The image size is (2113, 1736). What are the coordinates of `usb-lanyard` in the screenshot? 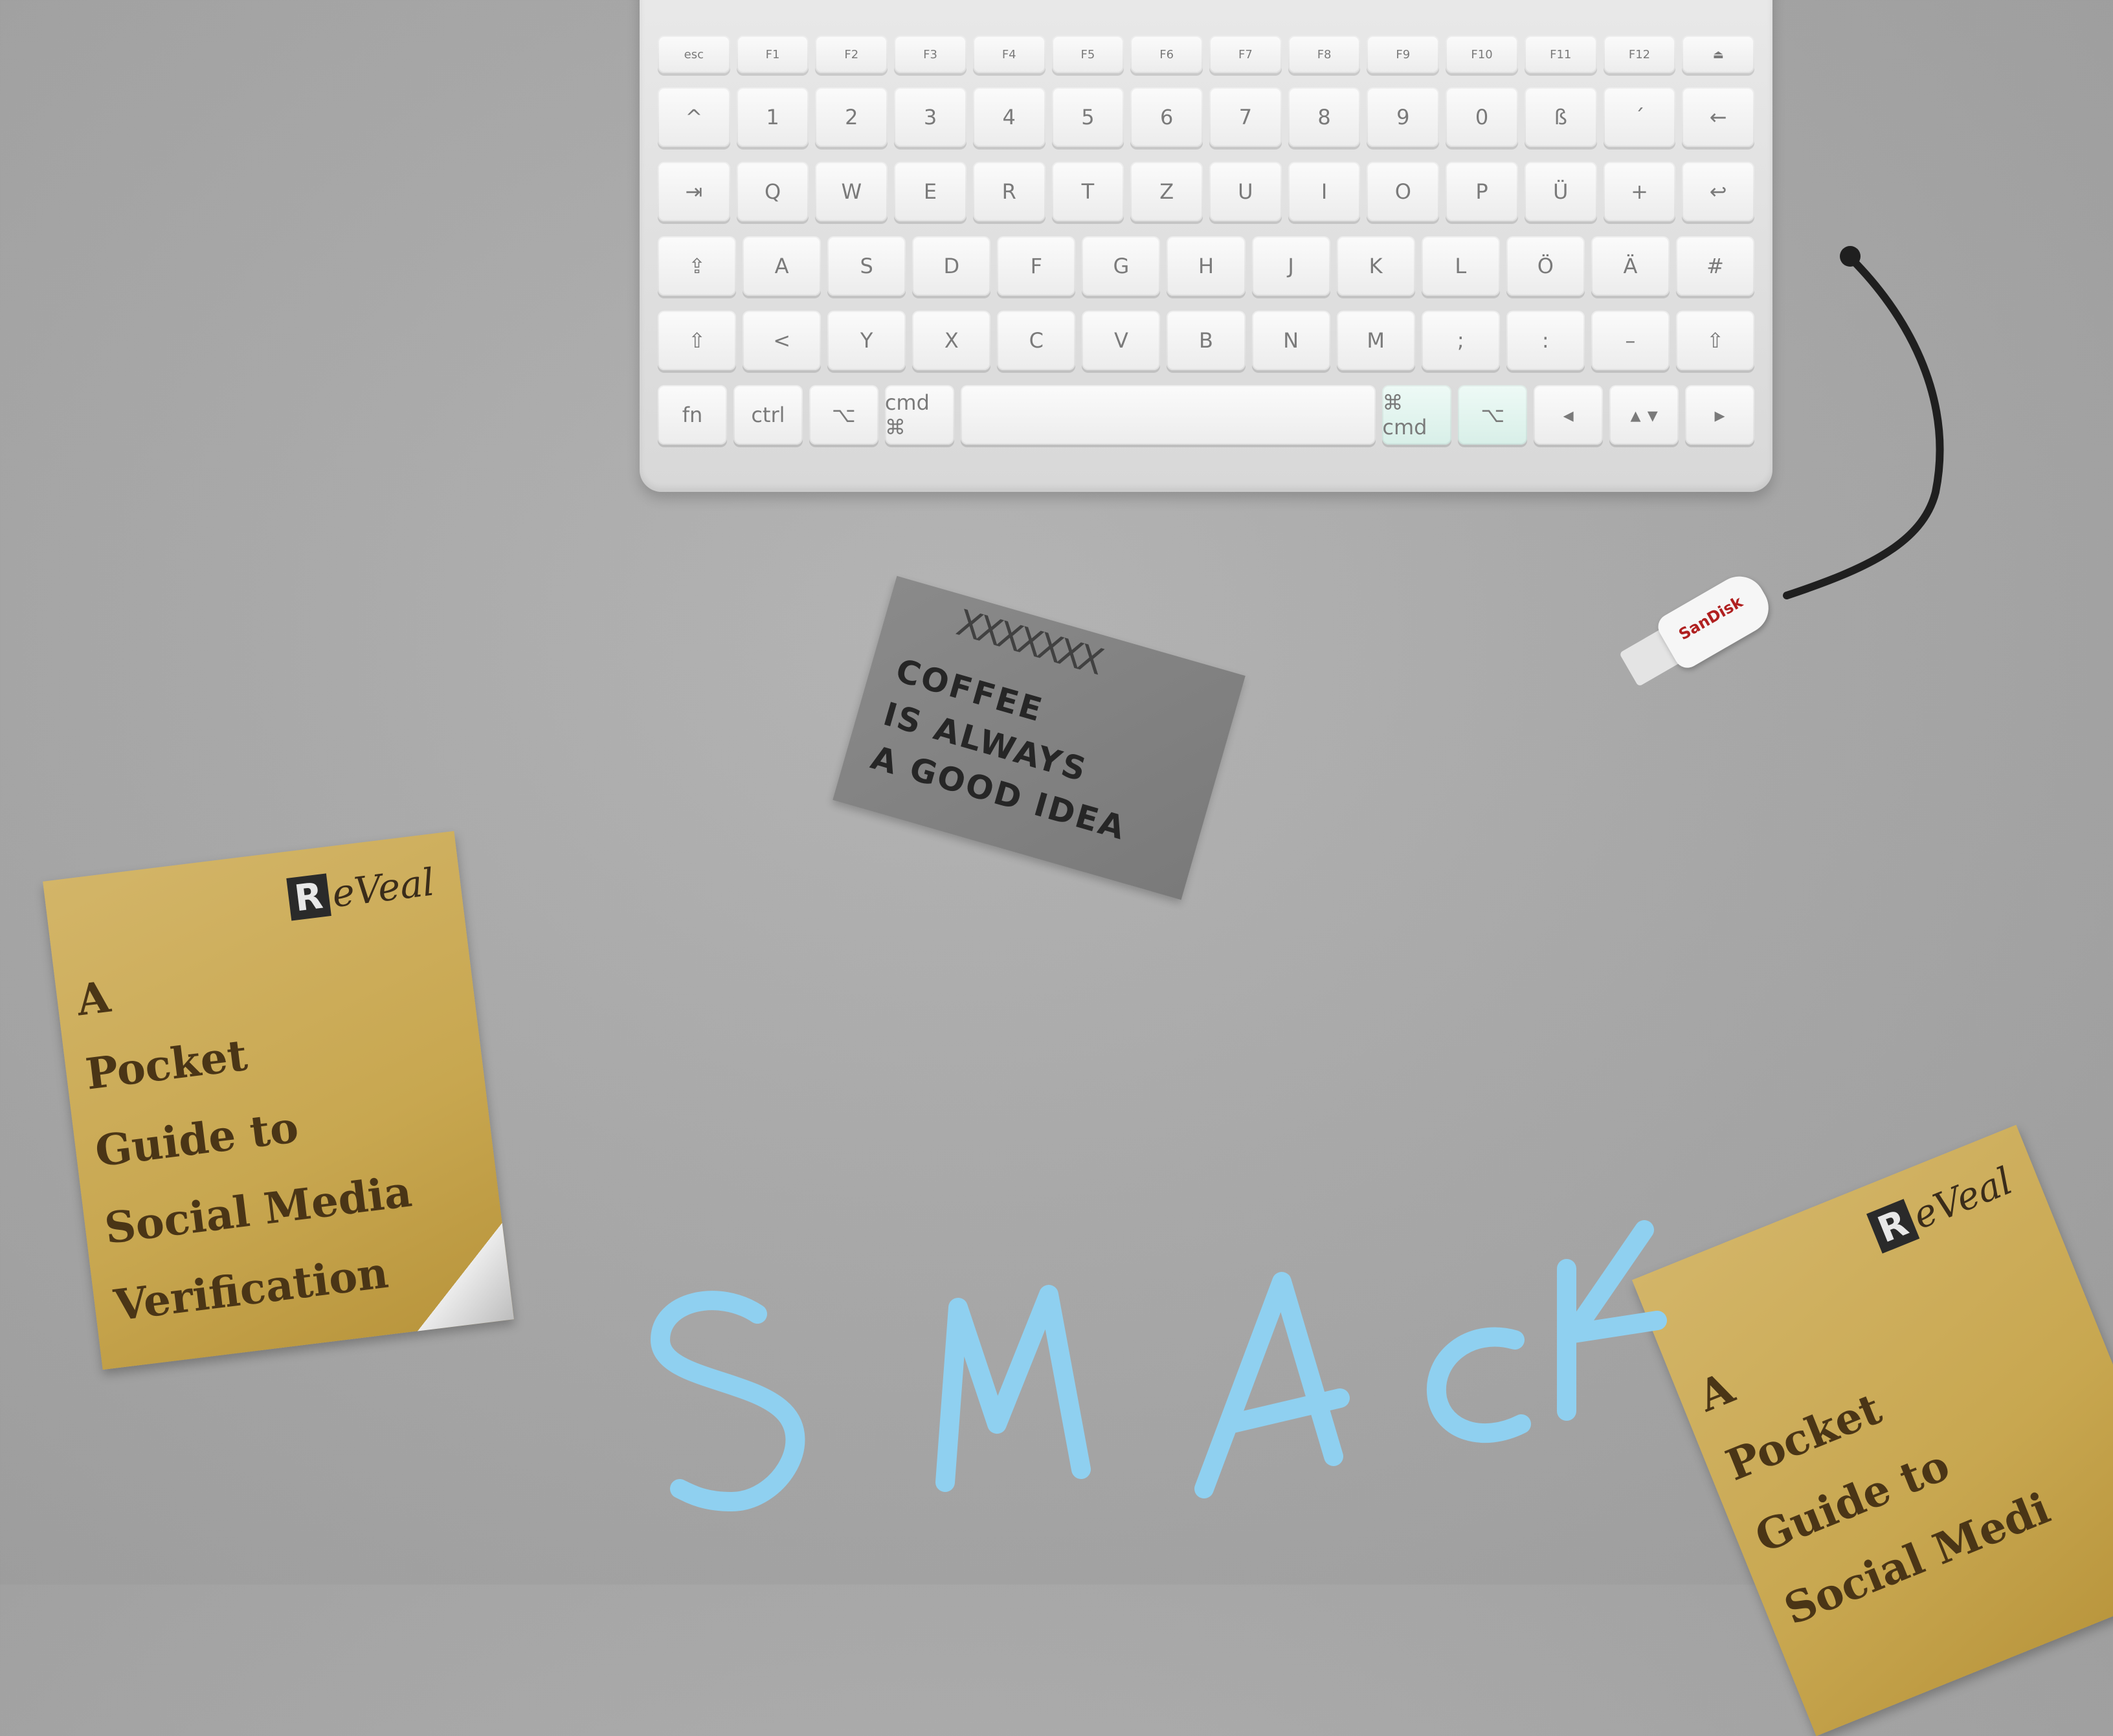 It's located at (1863, 422).